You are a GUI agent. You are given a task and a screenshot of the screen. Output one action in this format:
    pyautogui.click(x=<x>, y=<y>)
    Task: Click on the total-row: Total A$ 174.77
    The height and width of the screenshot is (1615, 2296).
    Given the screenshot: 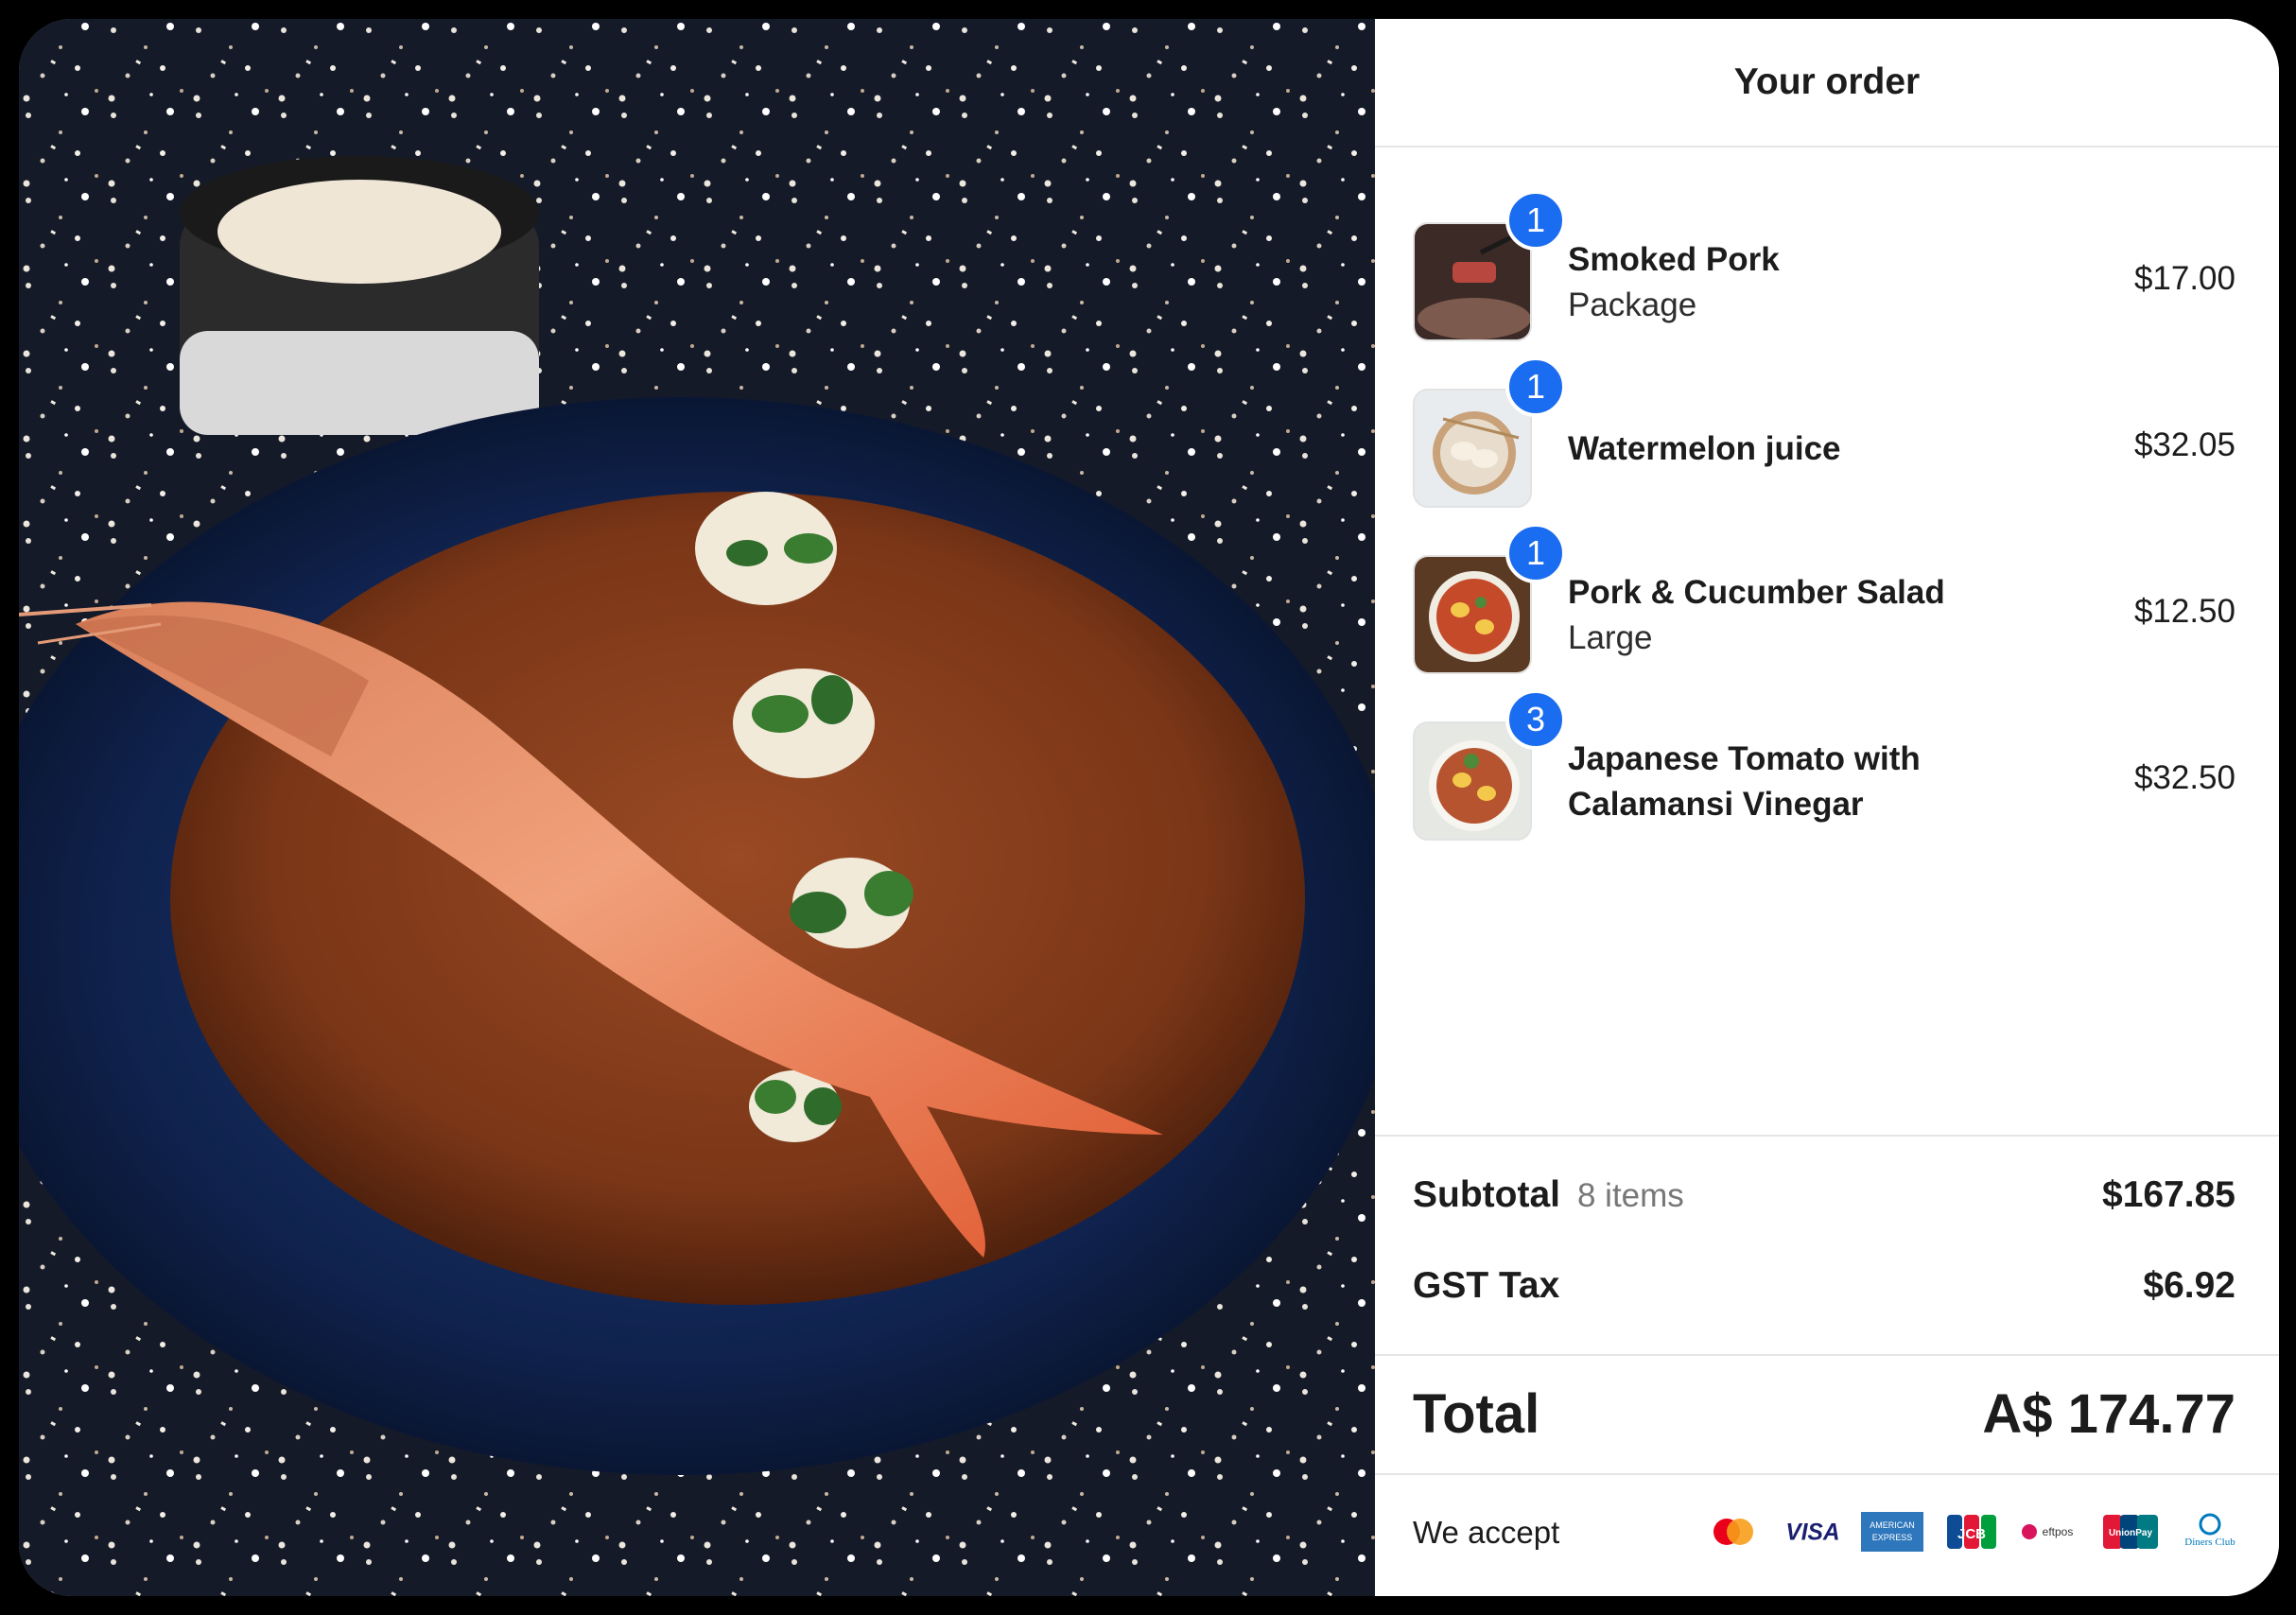 What is the action you would take?
    pyautogui.click(x=1827, y=1415)
    